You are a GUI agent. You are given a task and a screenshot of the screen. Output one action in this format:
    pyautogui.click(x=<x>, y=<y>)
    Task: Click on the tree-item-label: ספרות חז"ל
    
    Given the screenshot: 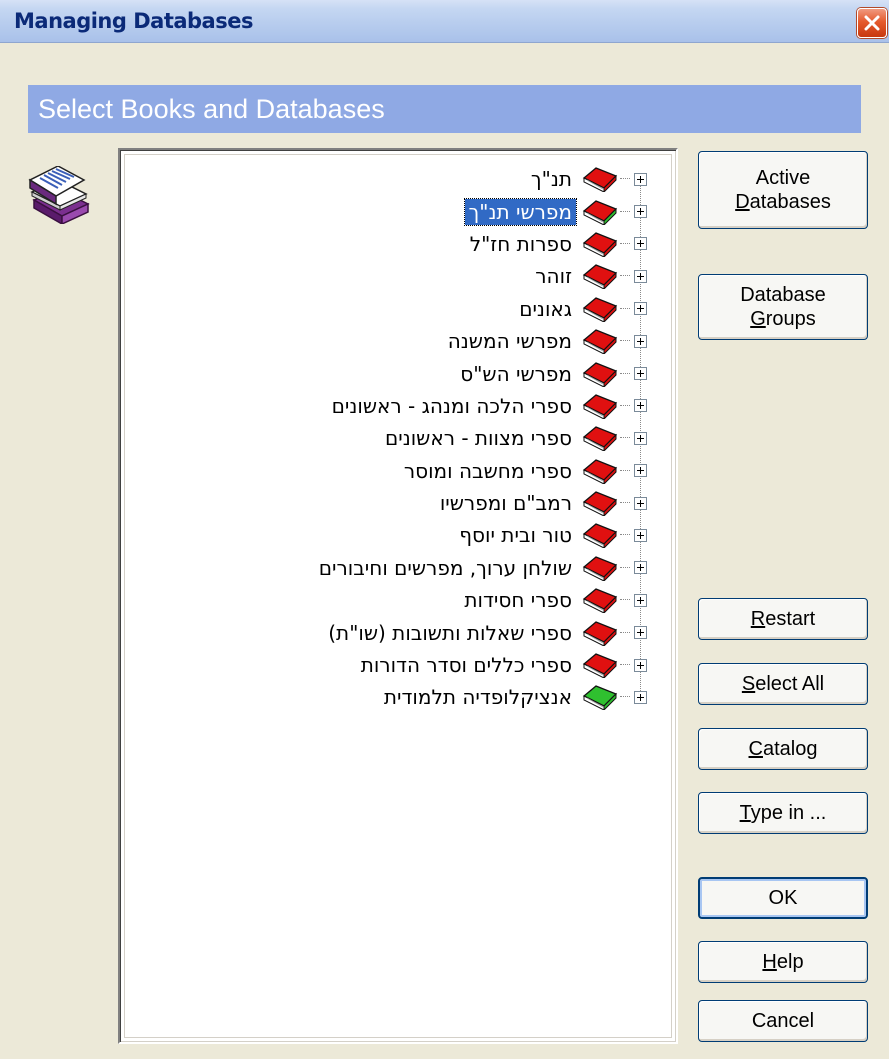 What is the action you would take?
    pyautogui.click(x=520, y=243)
    